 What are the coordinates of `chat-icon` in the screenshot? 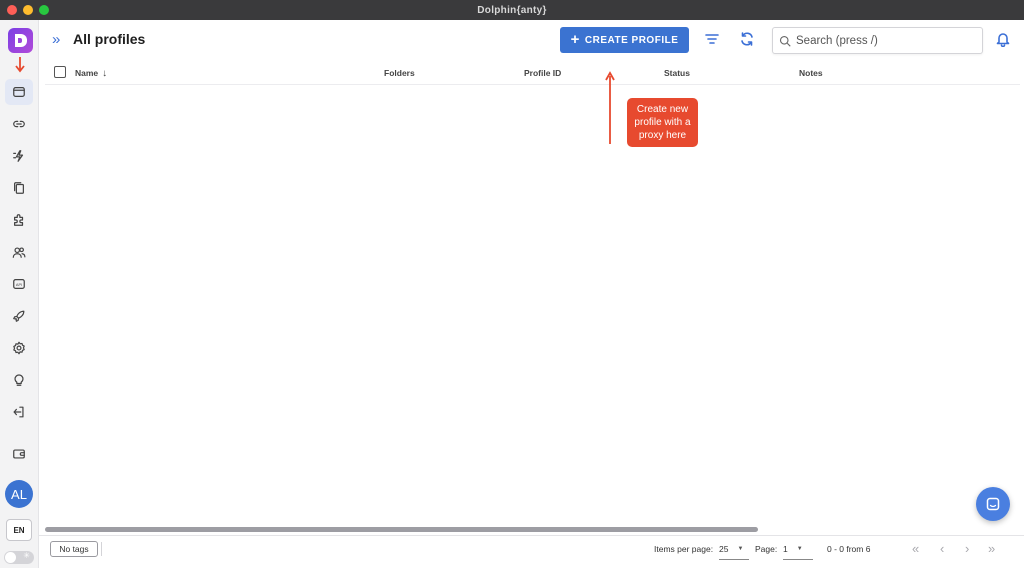 It's located at (993, 504).